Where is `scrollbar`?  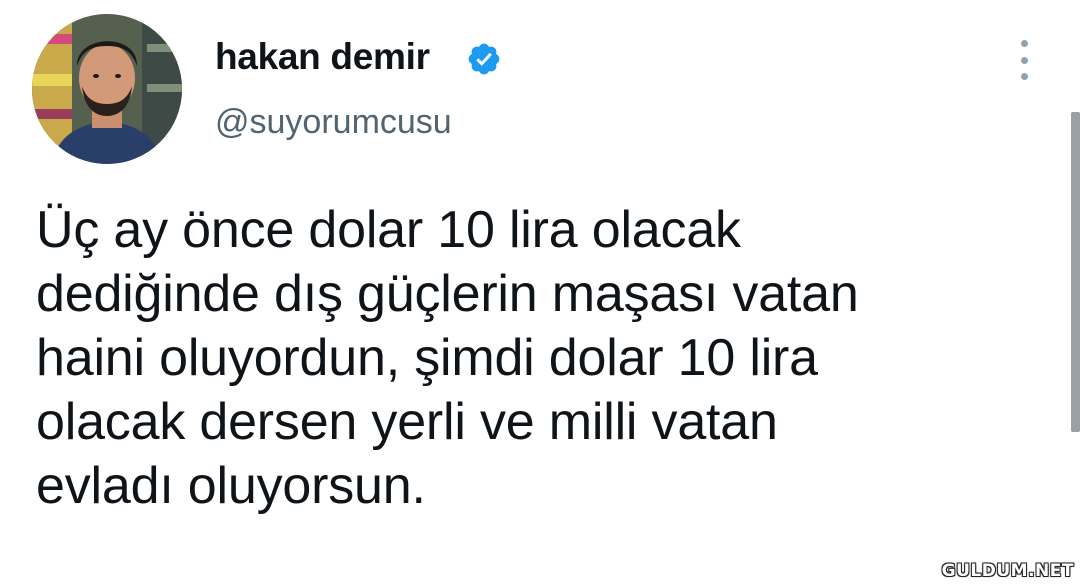
scrollbar is located at coordinates (1075, 272).